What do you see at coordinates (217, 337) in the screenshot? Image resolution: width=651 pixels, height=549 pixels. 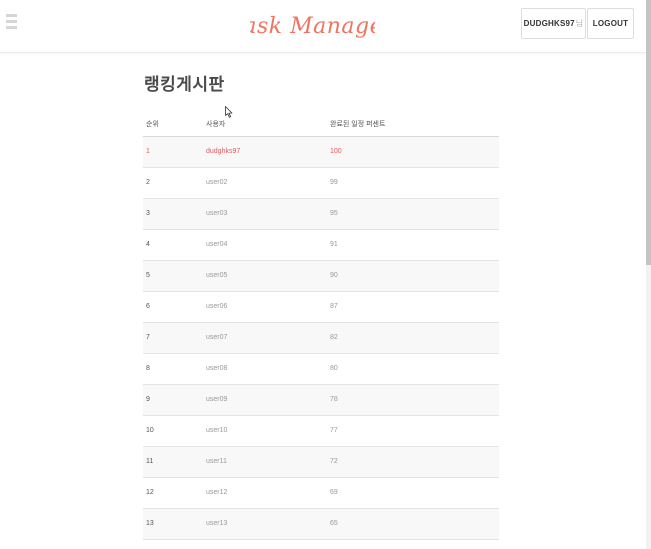 I see `username-cell: user07` at bounding box center [217, 337].